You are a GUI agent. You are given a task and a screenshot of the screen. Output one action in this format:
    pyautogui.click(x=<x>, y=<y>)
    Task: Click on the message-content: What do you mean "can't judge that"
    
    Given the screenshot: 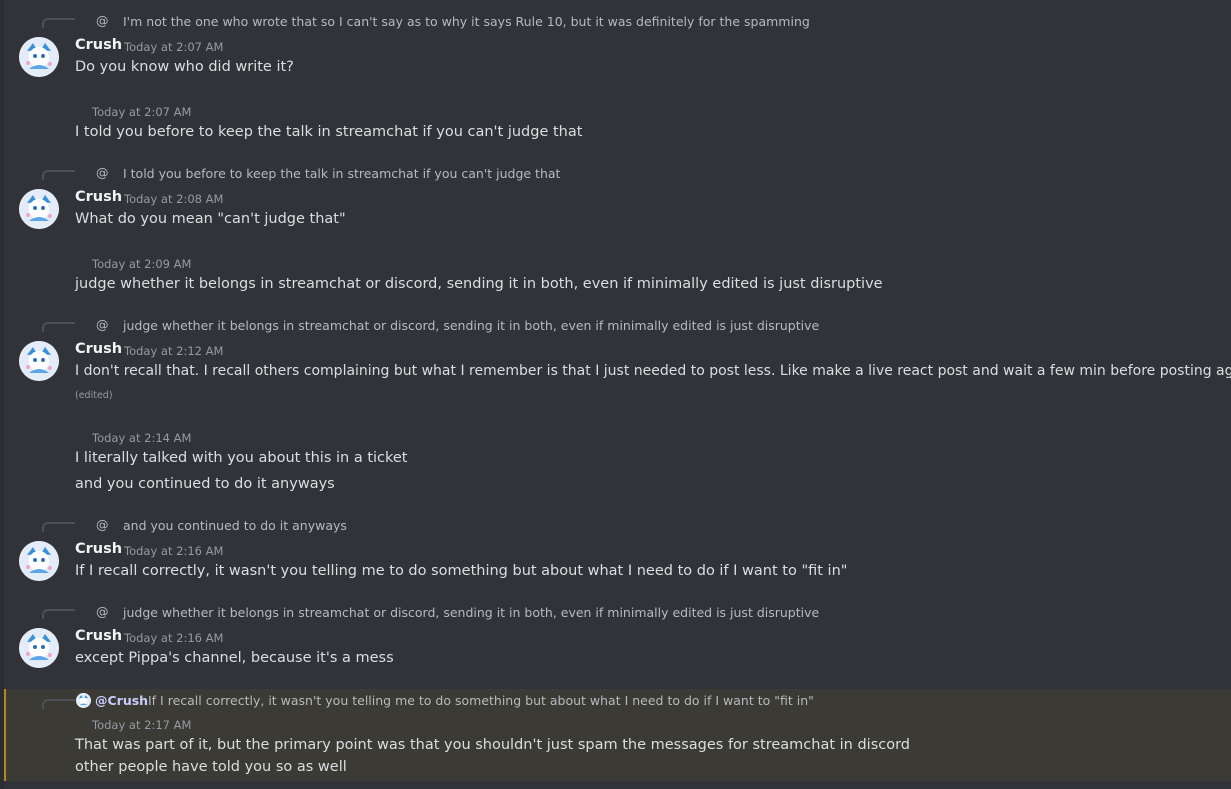 What is the action you would take?
    pyautogui.click(x=210, y=219)
    